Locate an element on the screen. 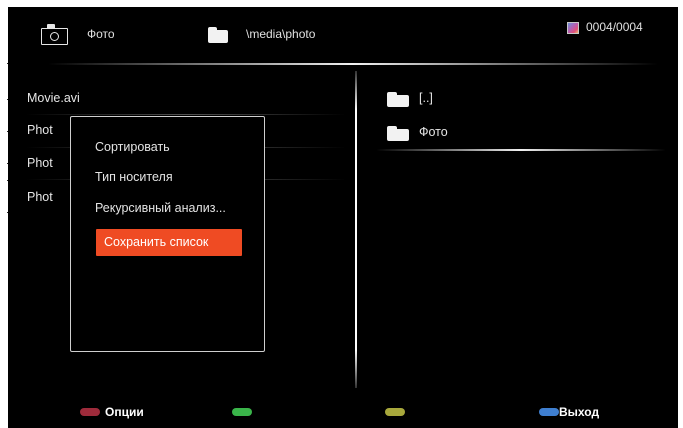 This screenshot has height=428, width=683. exit-key-label: Выход is located at coordinates (579, 412).